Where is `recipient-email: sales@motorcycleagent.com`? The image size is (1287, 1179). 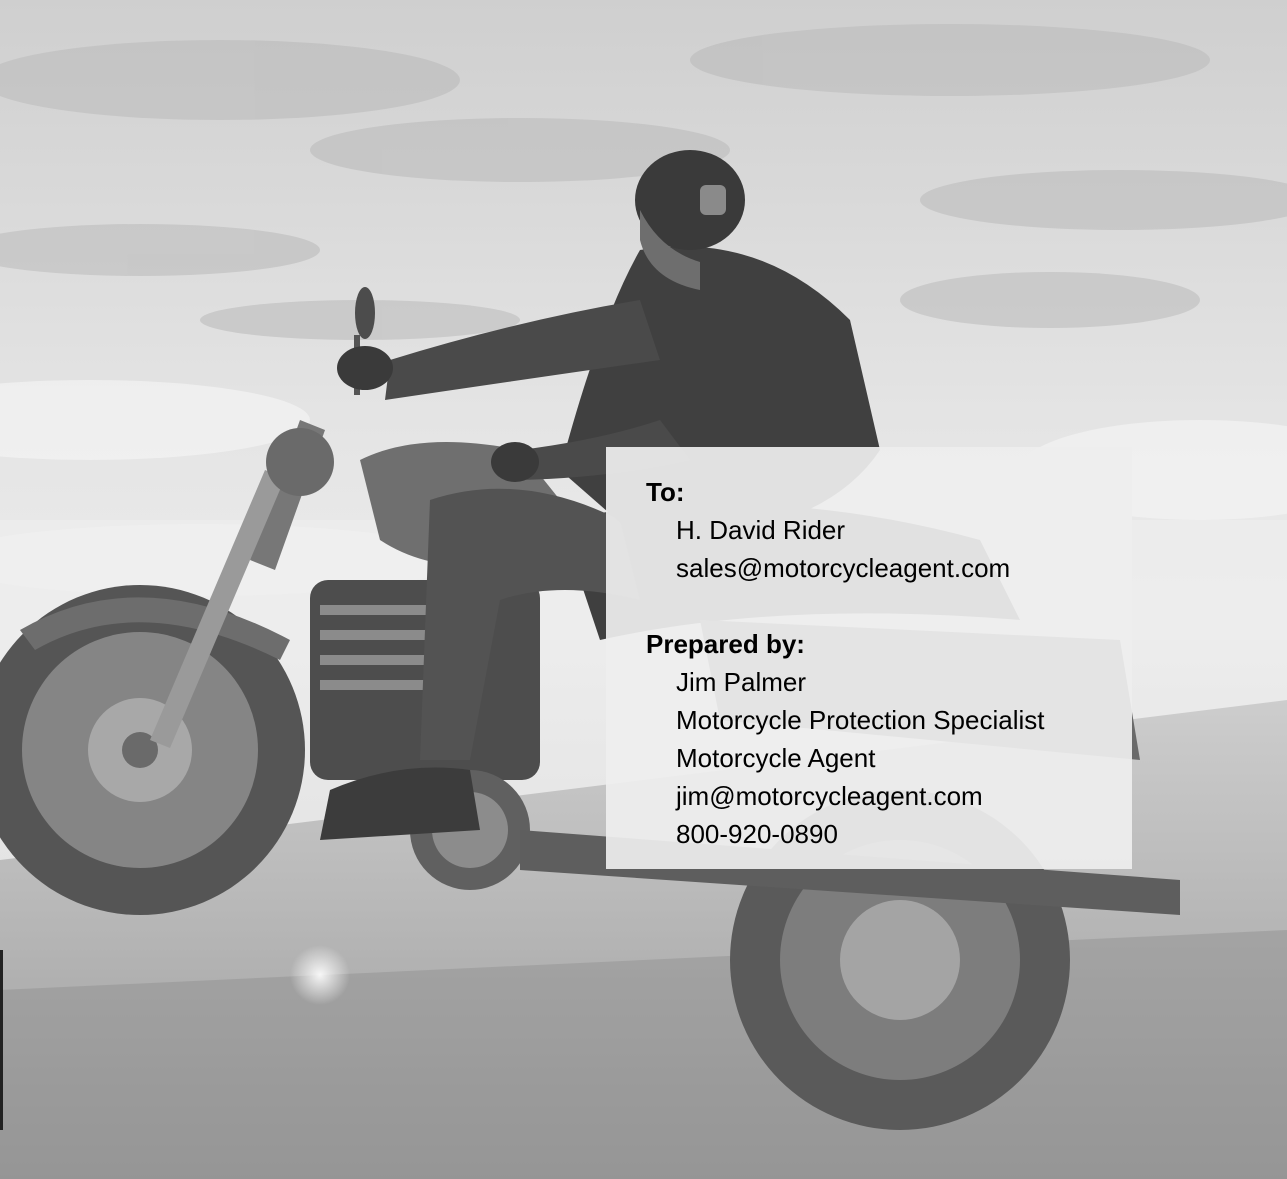 recipient-email: sales@motorcycleagent.com is located at coordinates (843, 568).